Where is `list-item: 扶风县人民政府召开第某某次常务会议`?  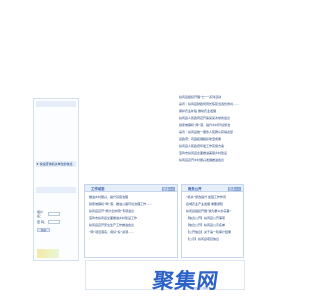 list-item: 扶风县人民政府召开第某某次常务会议 is located at coordinates (213, 118).